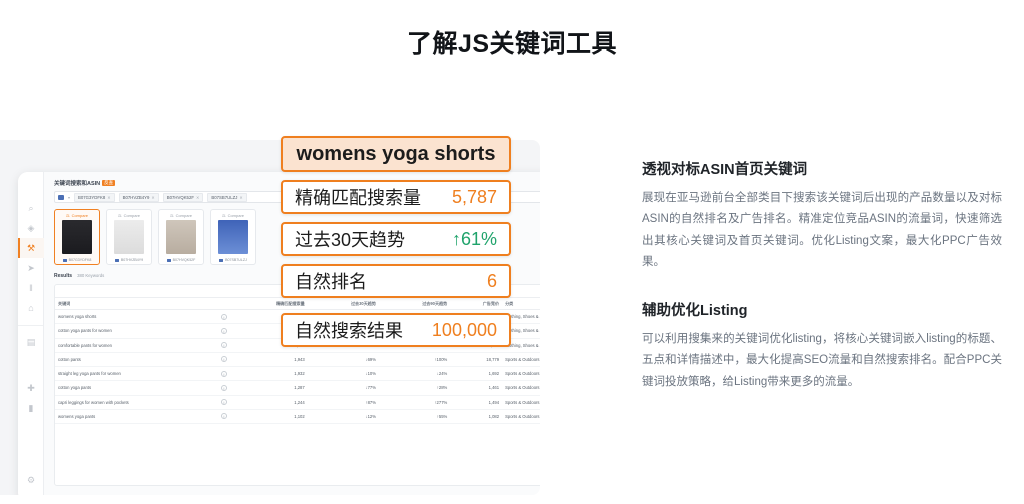 Image resolution: width=1024 pixels, height=504 pixels. I want to click on col-volume: 精确匹配搜索量, so click(268, 304).